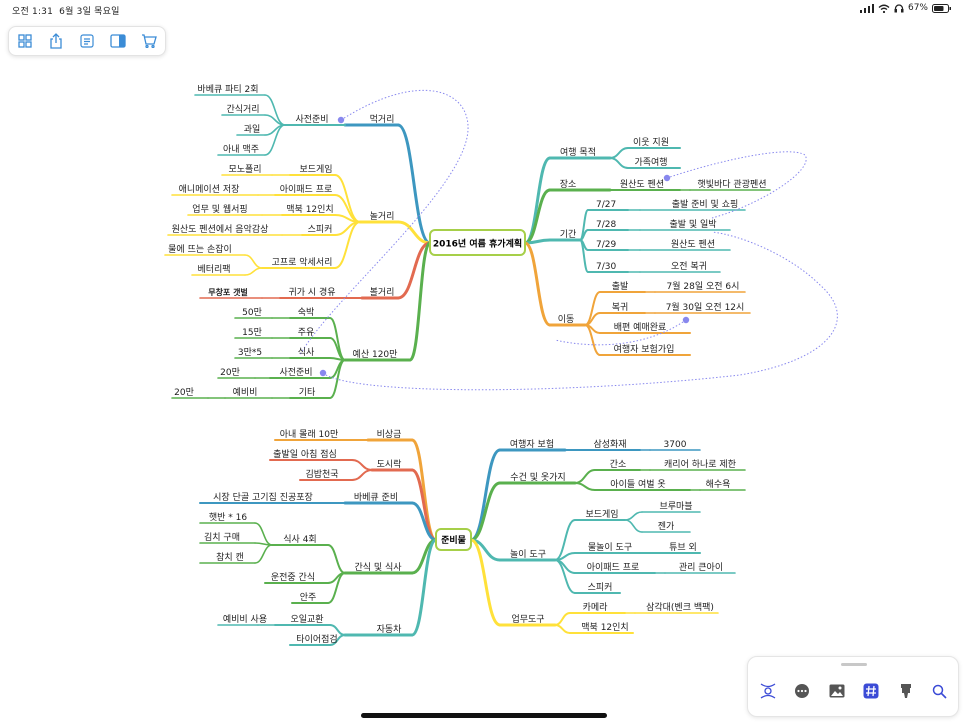 This screenshot has width=966, height=725. I want to click on topic-lunchbox-time: 출발일 아침 점심, so click(305, 454).